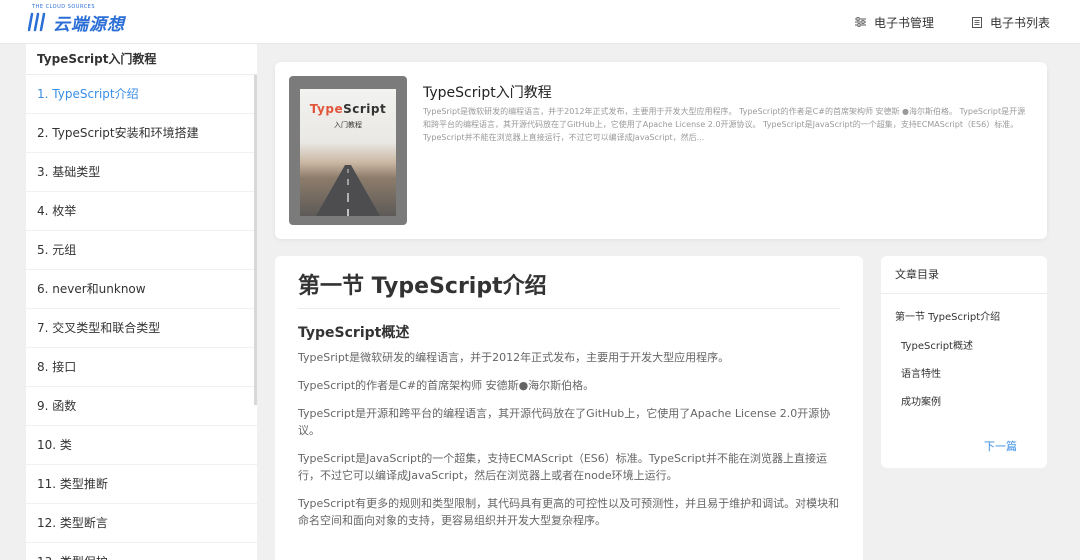 The image size is (1080, 560). I want to click on sidebar-item-class: 10. 类, so click(141, 445).